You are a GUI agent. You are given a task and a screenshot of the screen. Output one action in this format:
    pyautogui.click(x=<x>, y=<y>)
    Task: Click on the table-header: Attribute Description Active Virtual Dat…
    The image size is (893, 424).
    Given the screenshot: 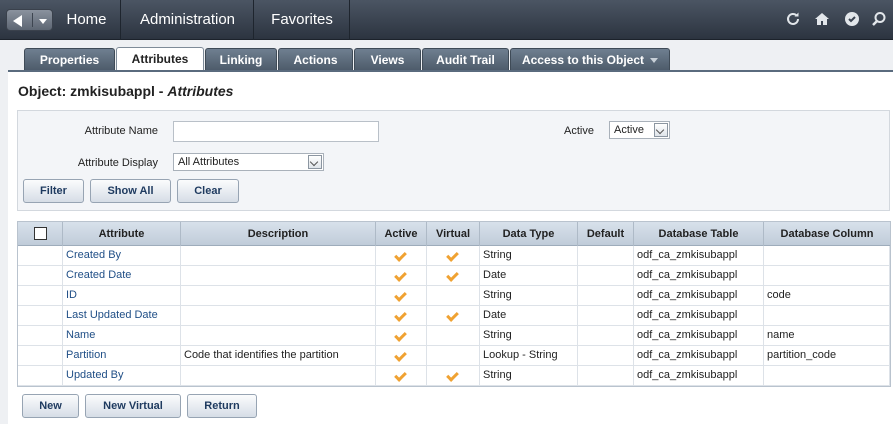 What is the action you would take?
    pyautogui.click(x=454, y=234)
    